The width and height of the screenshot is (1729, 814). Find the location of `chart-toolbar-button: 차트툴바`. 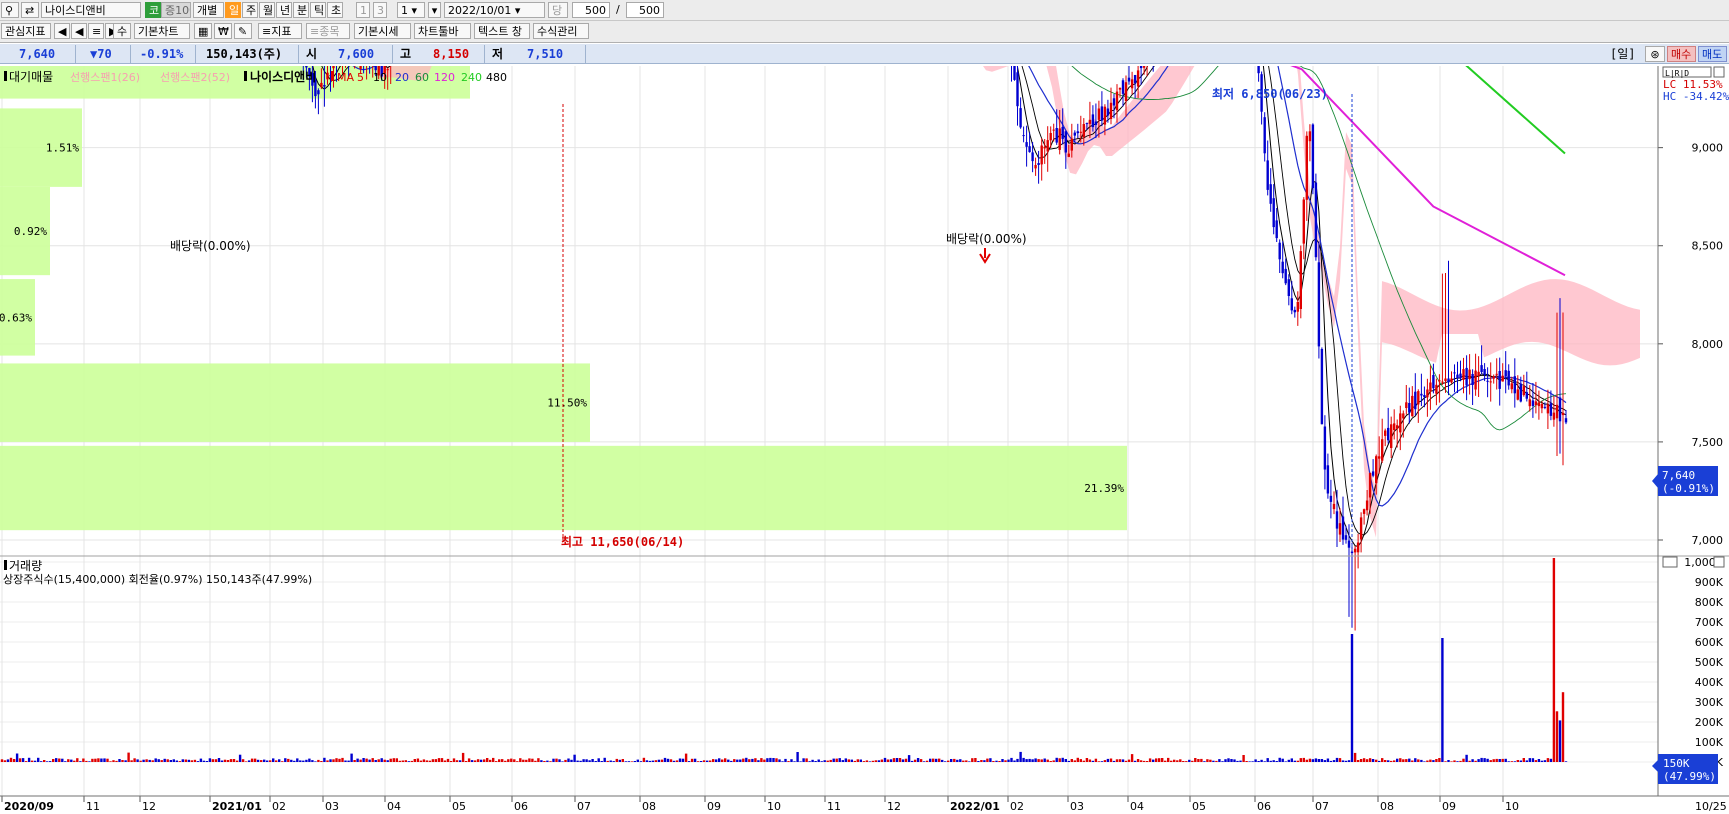

chart-toolbar-button: 차트툴바 is located at coordinates (442, 31).